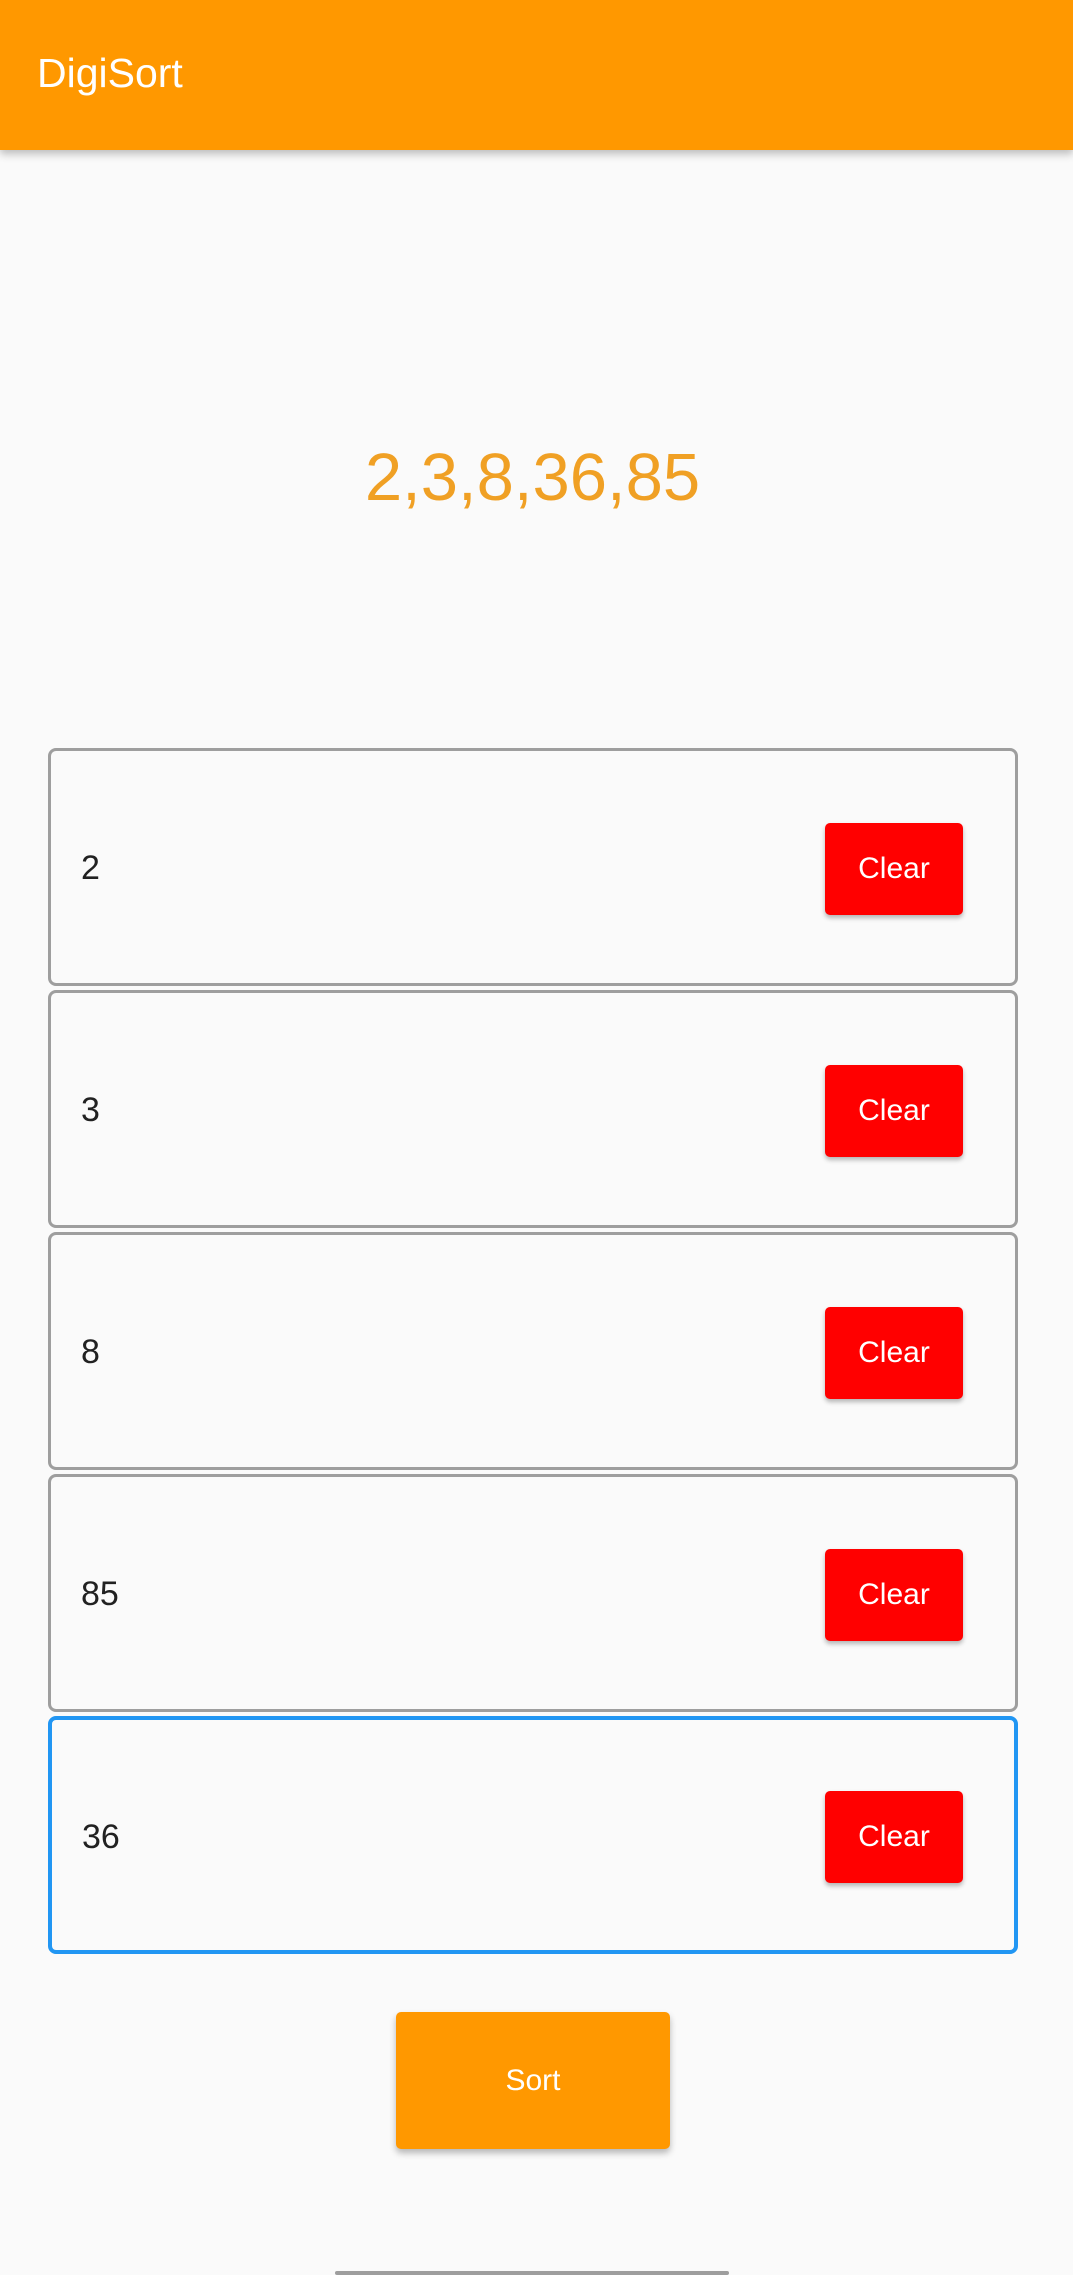 This screenshot has width=1073, height=2275. I want to click on home-indicator, so click(532, 2273).